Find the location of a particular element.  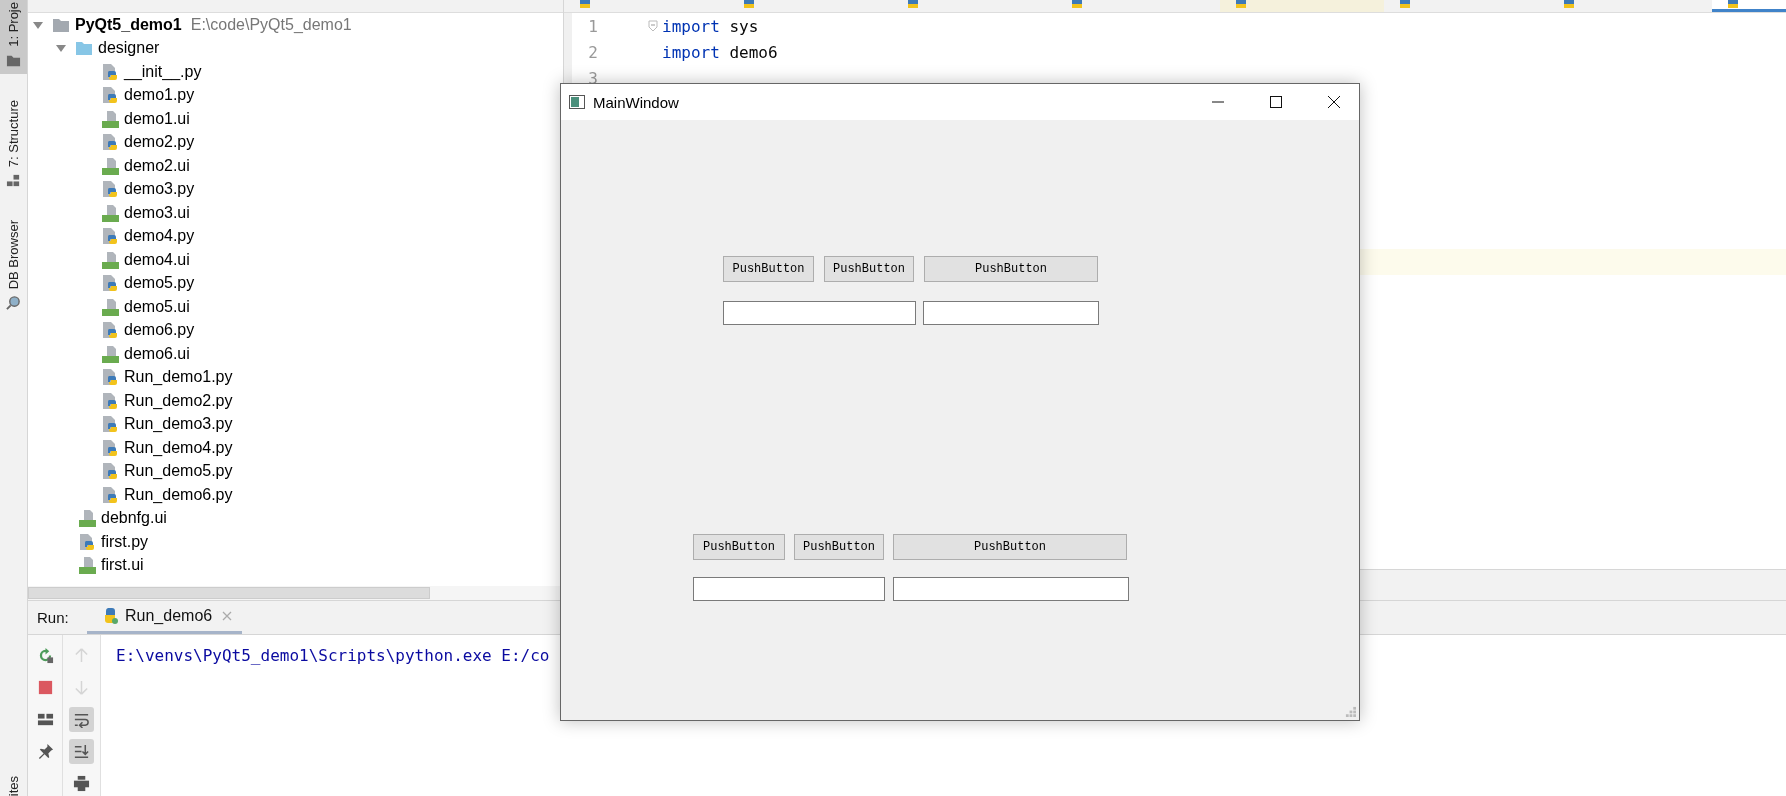

tree-item-label: demo3.py is located at coordinates (159, 189).